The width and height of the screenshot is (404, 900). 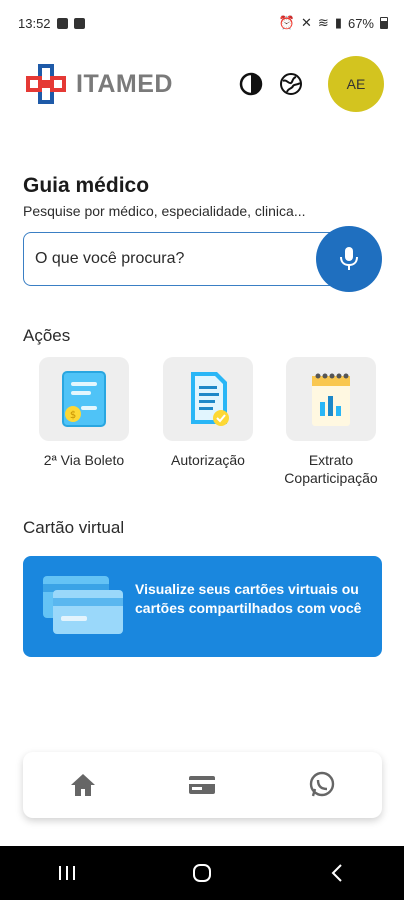 I want to click on back-chevron-icon, so click(x=336, y=873).